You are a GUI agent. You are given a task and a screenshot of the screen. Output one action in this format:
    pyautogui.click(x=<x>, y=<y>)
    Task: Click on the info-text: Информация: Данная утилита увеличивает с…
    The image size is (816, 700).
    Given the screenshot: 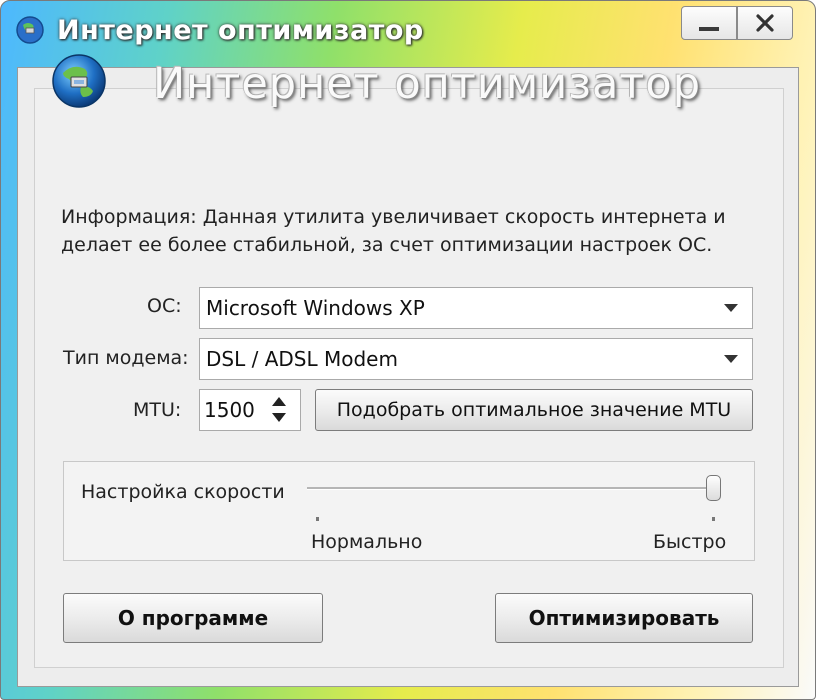 What is the action you would take?
    pyautogui.click(x=411, y=231)
    